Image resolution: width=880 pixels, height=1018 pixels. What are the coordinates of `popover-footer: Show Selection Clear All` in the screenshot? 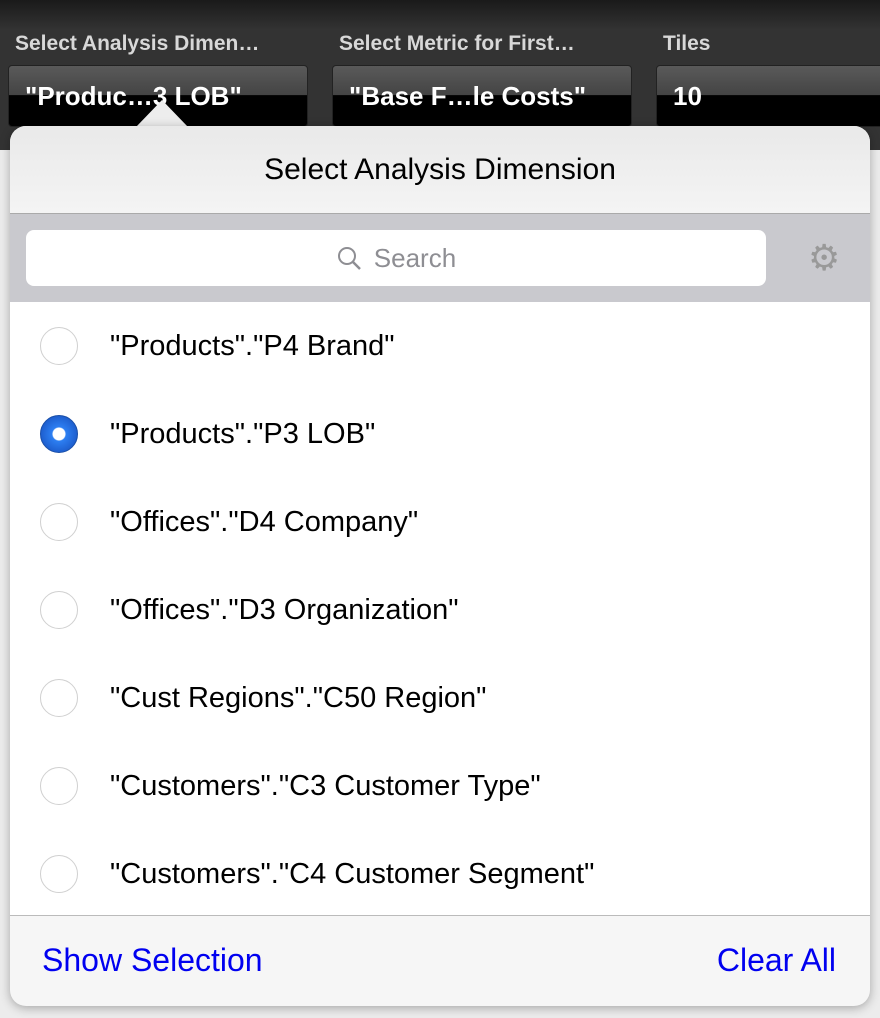 It's located at (440, 961).